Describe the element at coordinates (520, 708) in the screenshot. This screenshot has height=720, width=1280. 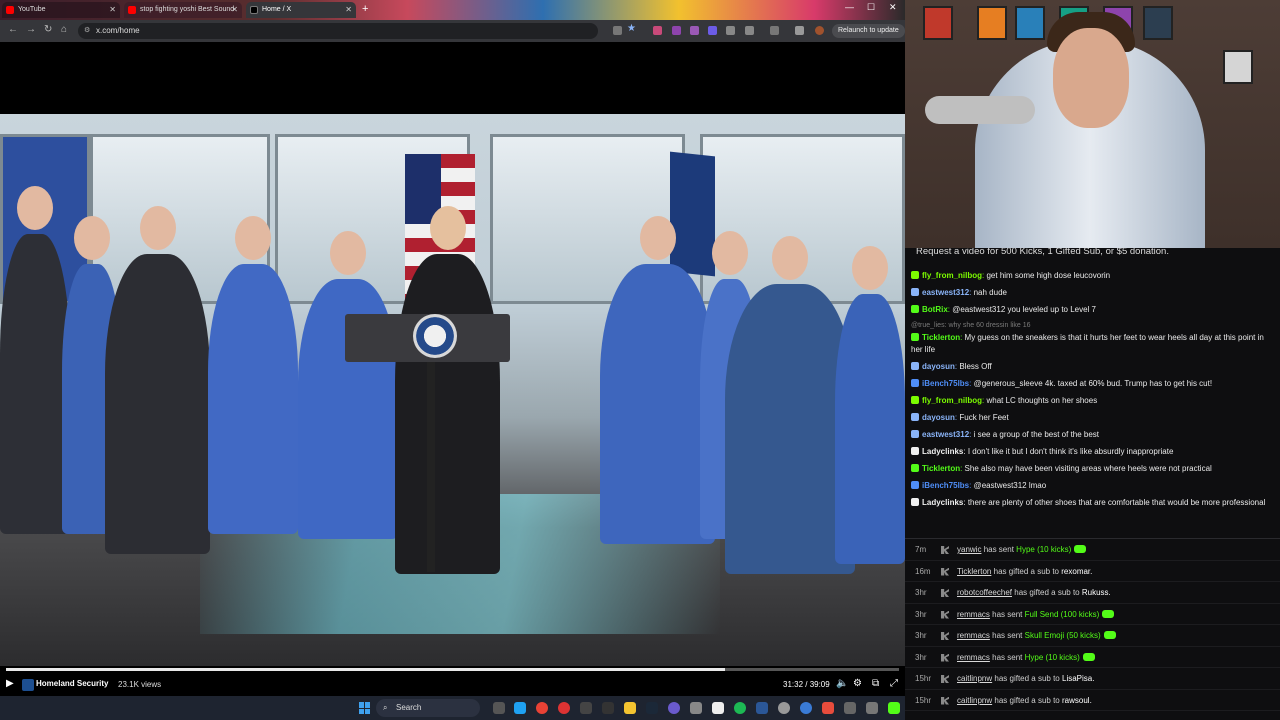
I see `edge-icon` at that location.